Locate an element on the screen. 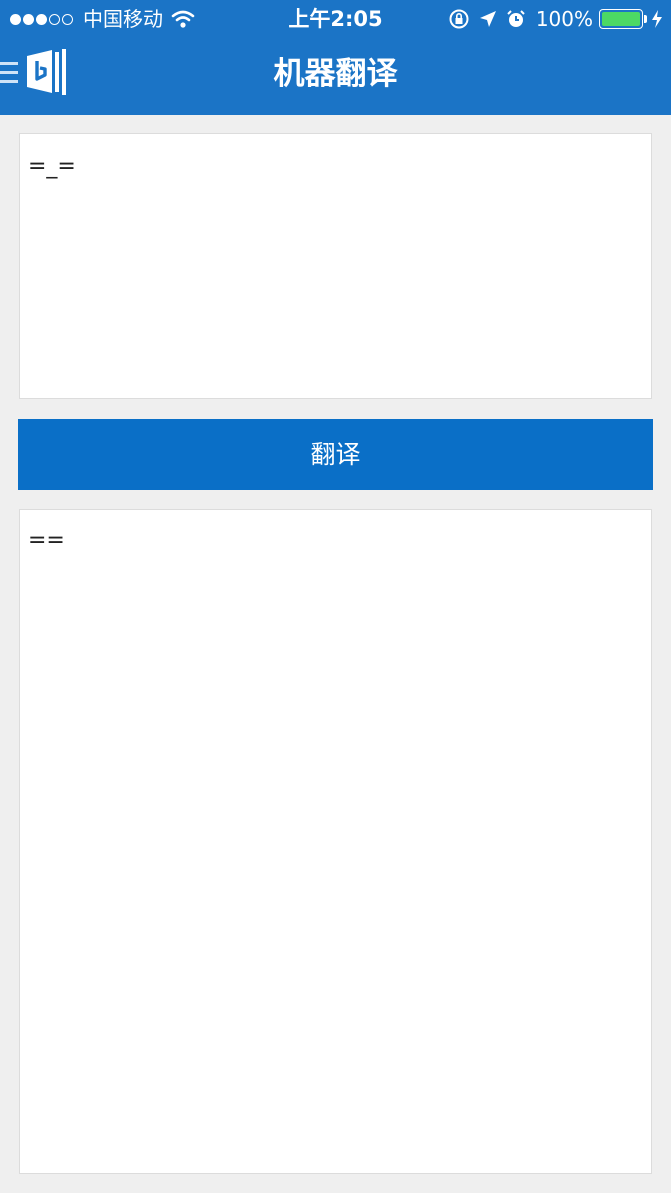 The image size is (671, 1193). battery-level is located at coordinates (621, 19).